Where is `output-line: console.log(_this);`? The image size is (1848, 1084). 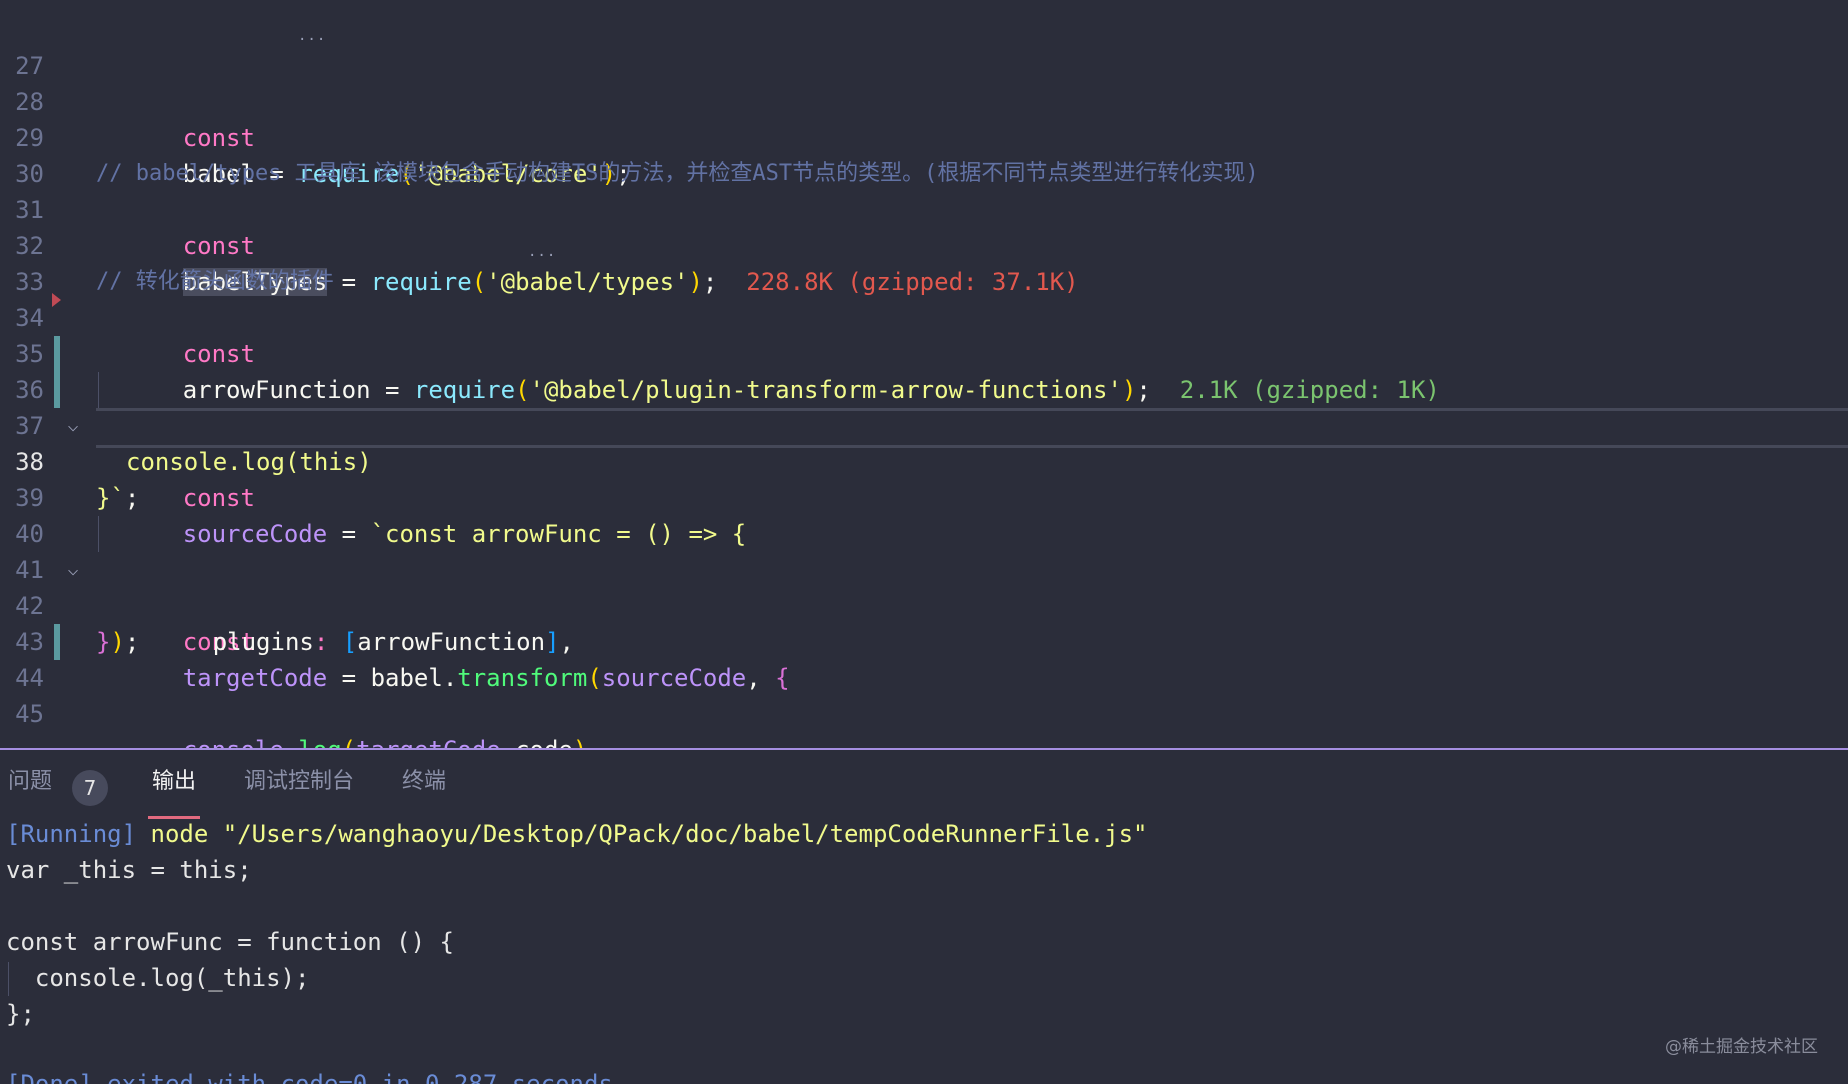
output-line: console.log(_this); is located at coordinates (158, 978).